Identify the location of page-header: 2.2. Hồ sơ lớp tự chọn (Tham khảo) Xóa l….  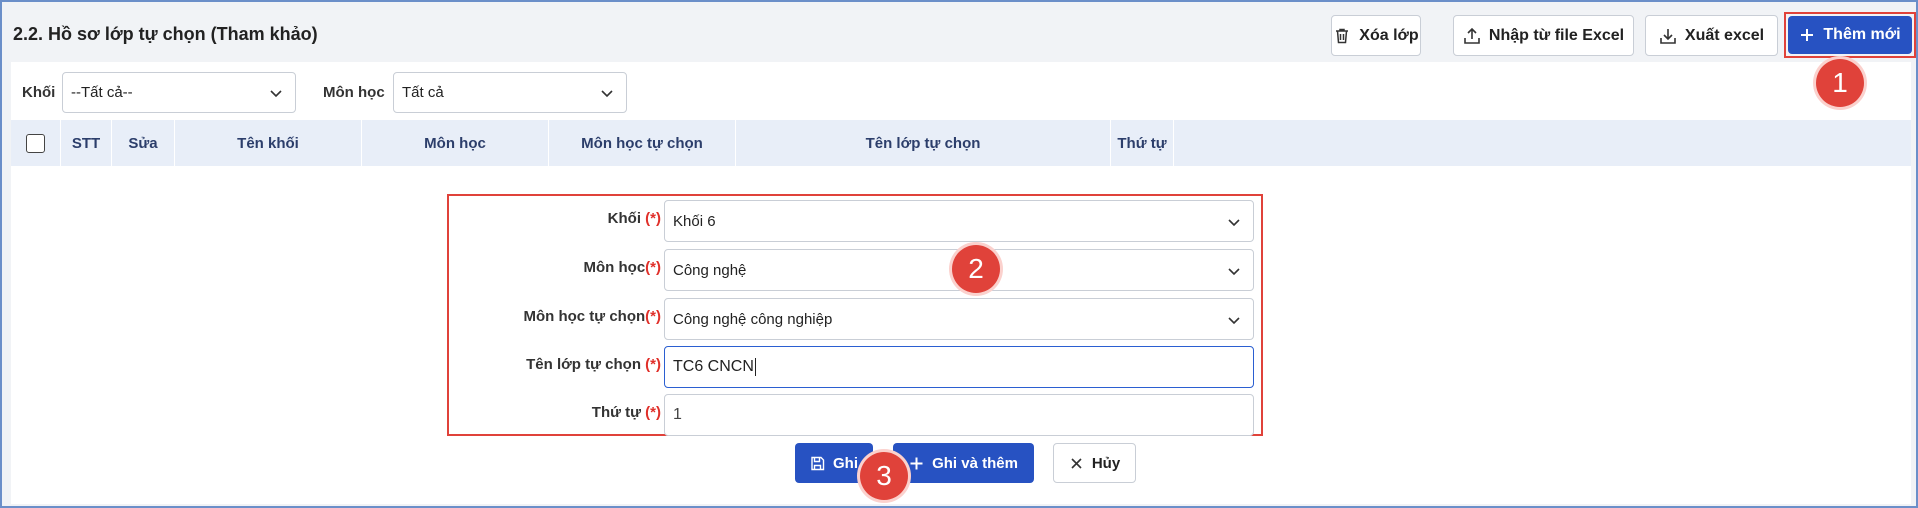
(959, 32).